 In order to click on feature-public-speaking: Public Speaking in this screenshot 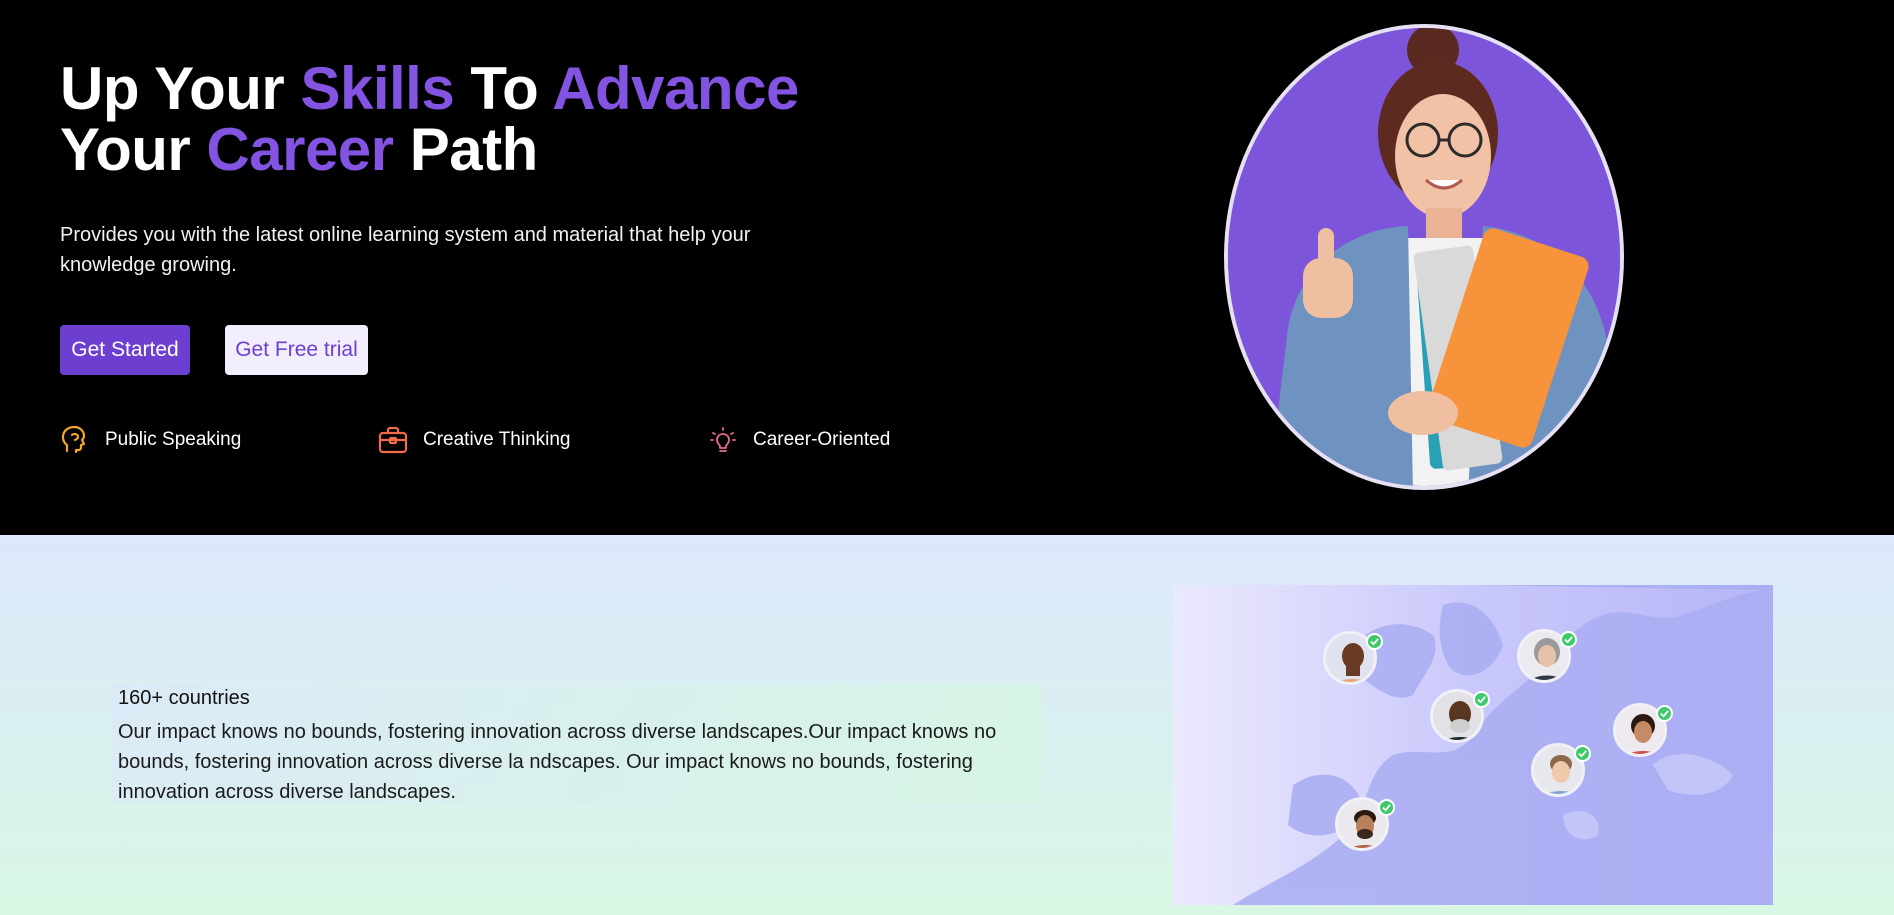, I will do `click(150, 440)`.